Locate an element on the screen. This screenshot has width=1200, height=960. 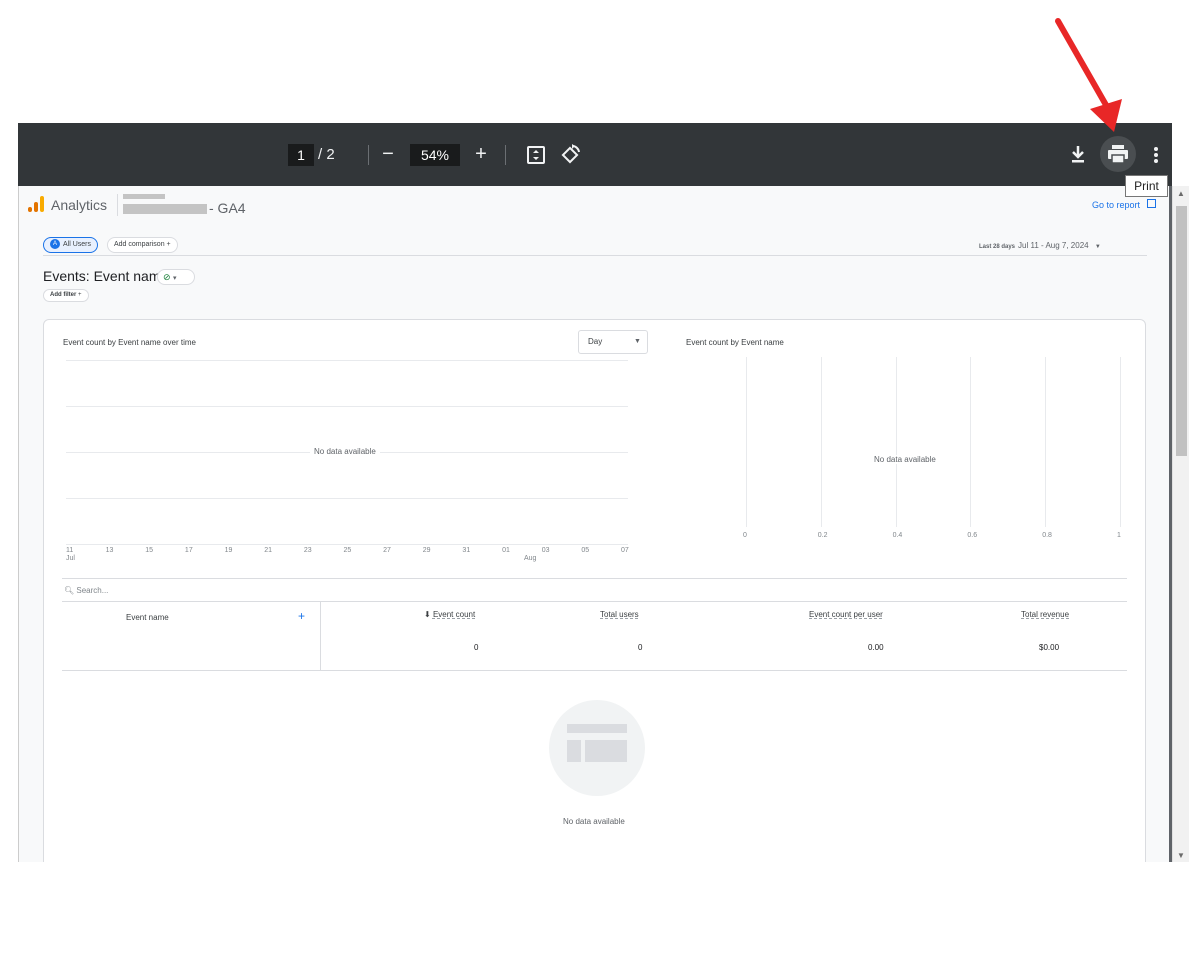
page-number-input: 1 is located at coordinates (301, 155).